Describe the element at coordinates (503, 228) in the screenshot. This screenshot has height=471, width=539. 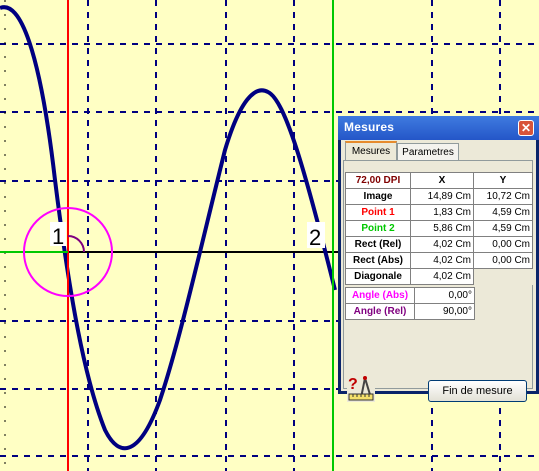
I see `row-y-point2: 4,59 Cm` at that location.